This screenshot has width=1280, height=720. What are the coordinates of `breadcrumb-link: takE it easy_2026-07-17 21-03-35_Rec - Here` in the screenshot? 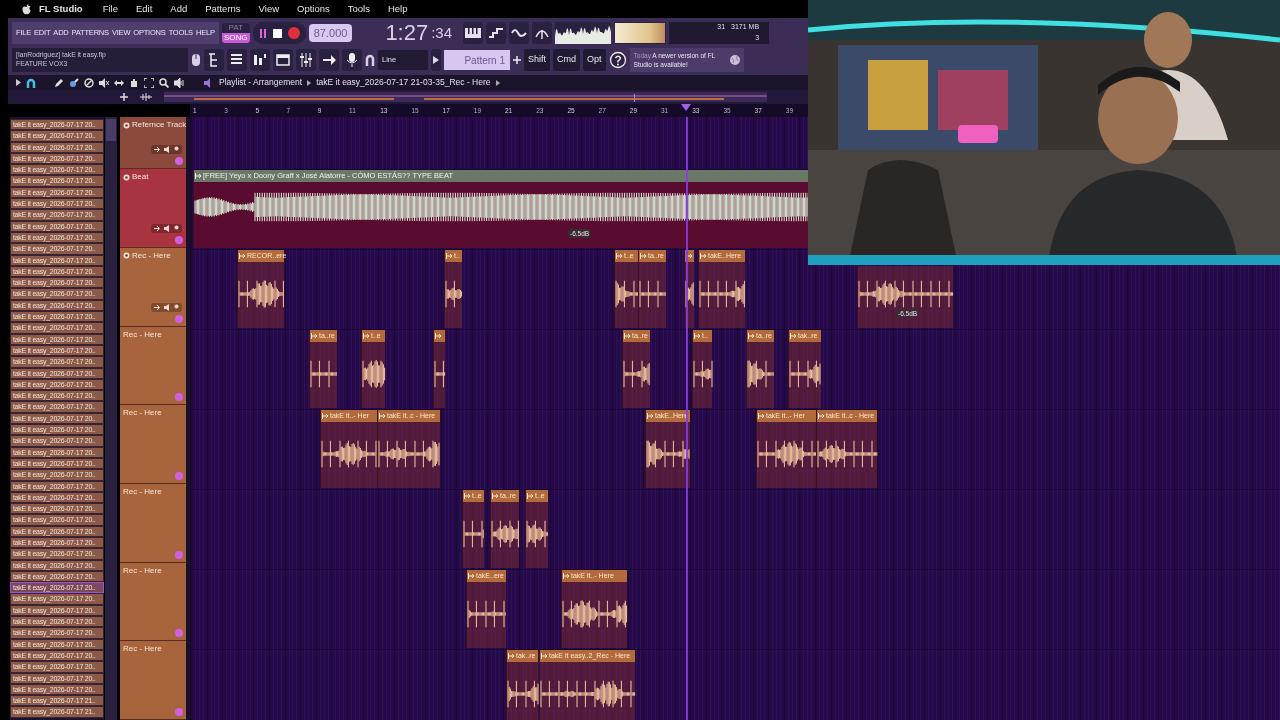 It's located at (403, 82).